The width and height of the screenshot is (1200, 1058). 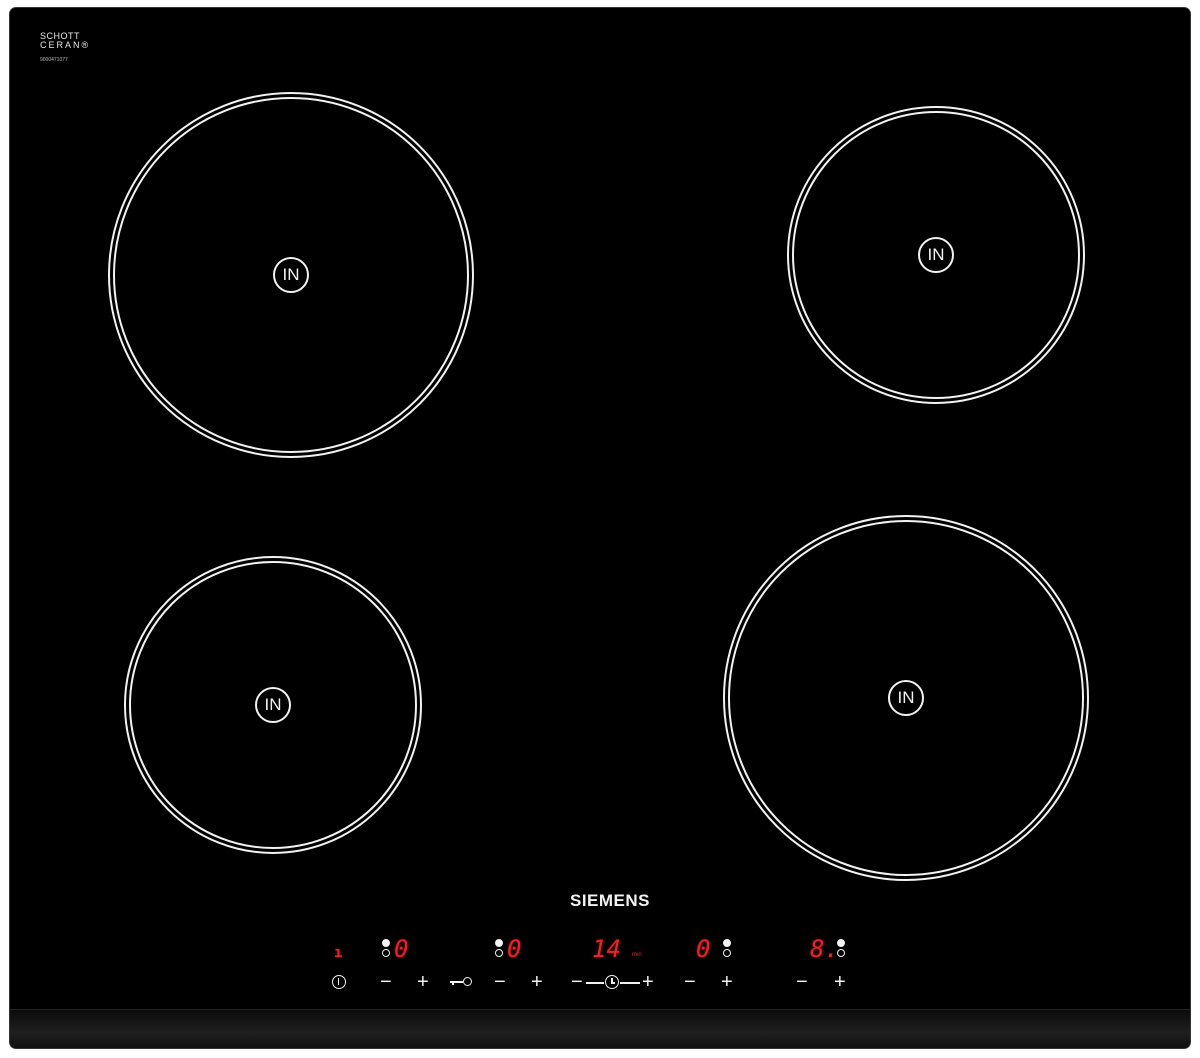 I want to click on zone-2-level-display: 0, so click(x=514, y=949).